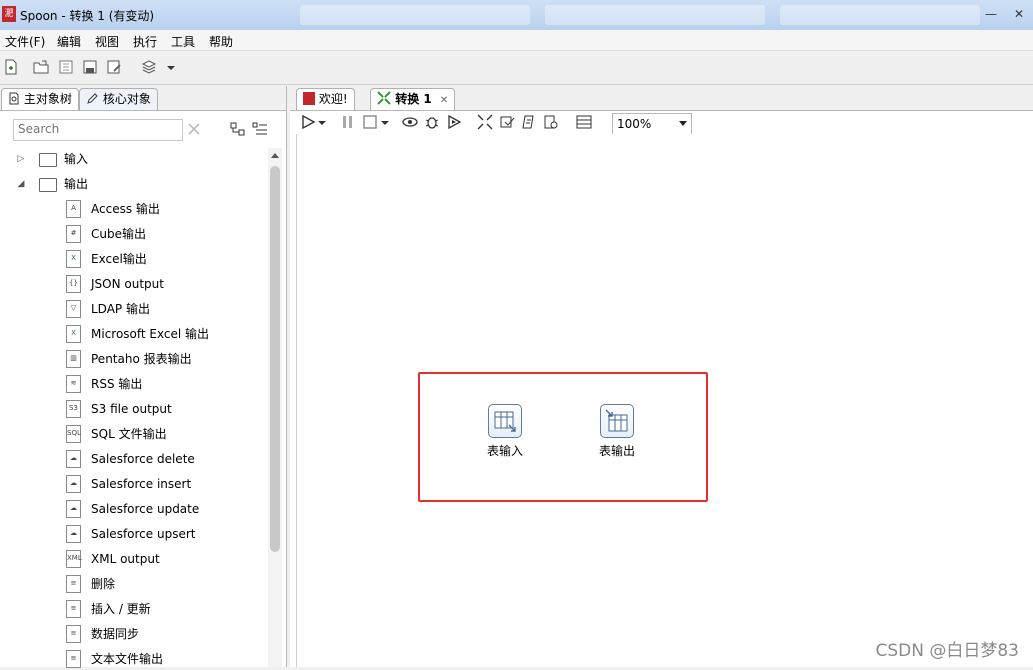  What do you see at coordinates (145, 41) in the screenshot?
I see `menu-run: 执行` at bounding box center [145, 41].